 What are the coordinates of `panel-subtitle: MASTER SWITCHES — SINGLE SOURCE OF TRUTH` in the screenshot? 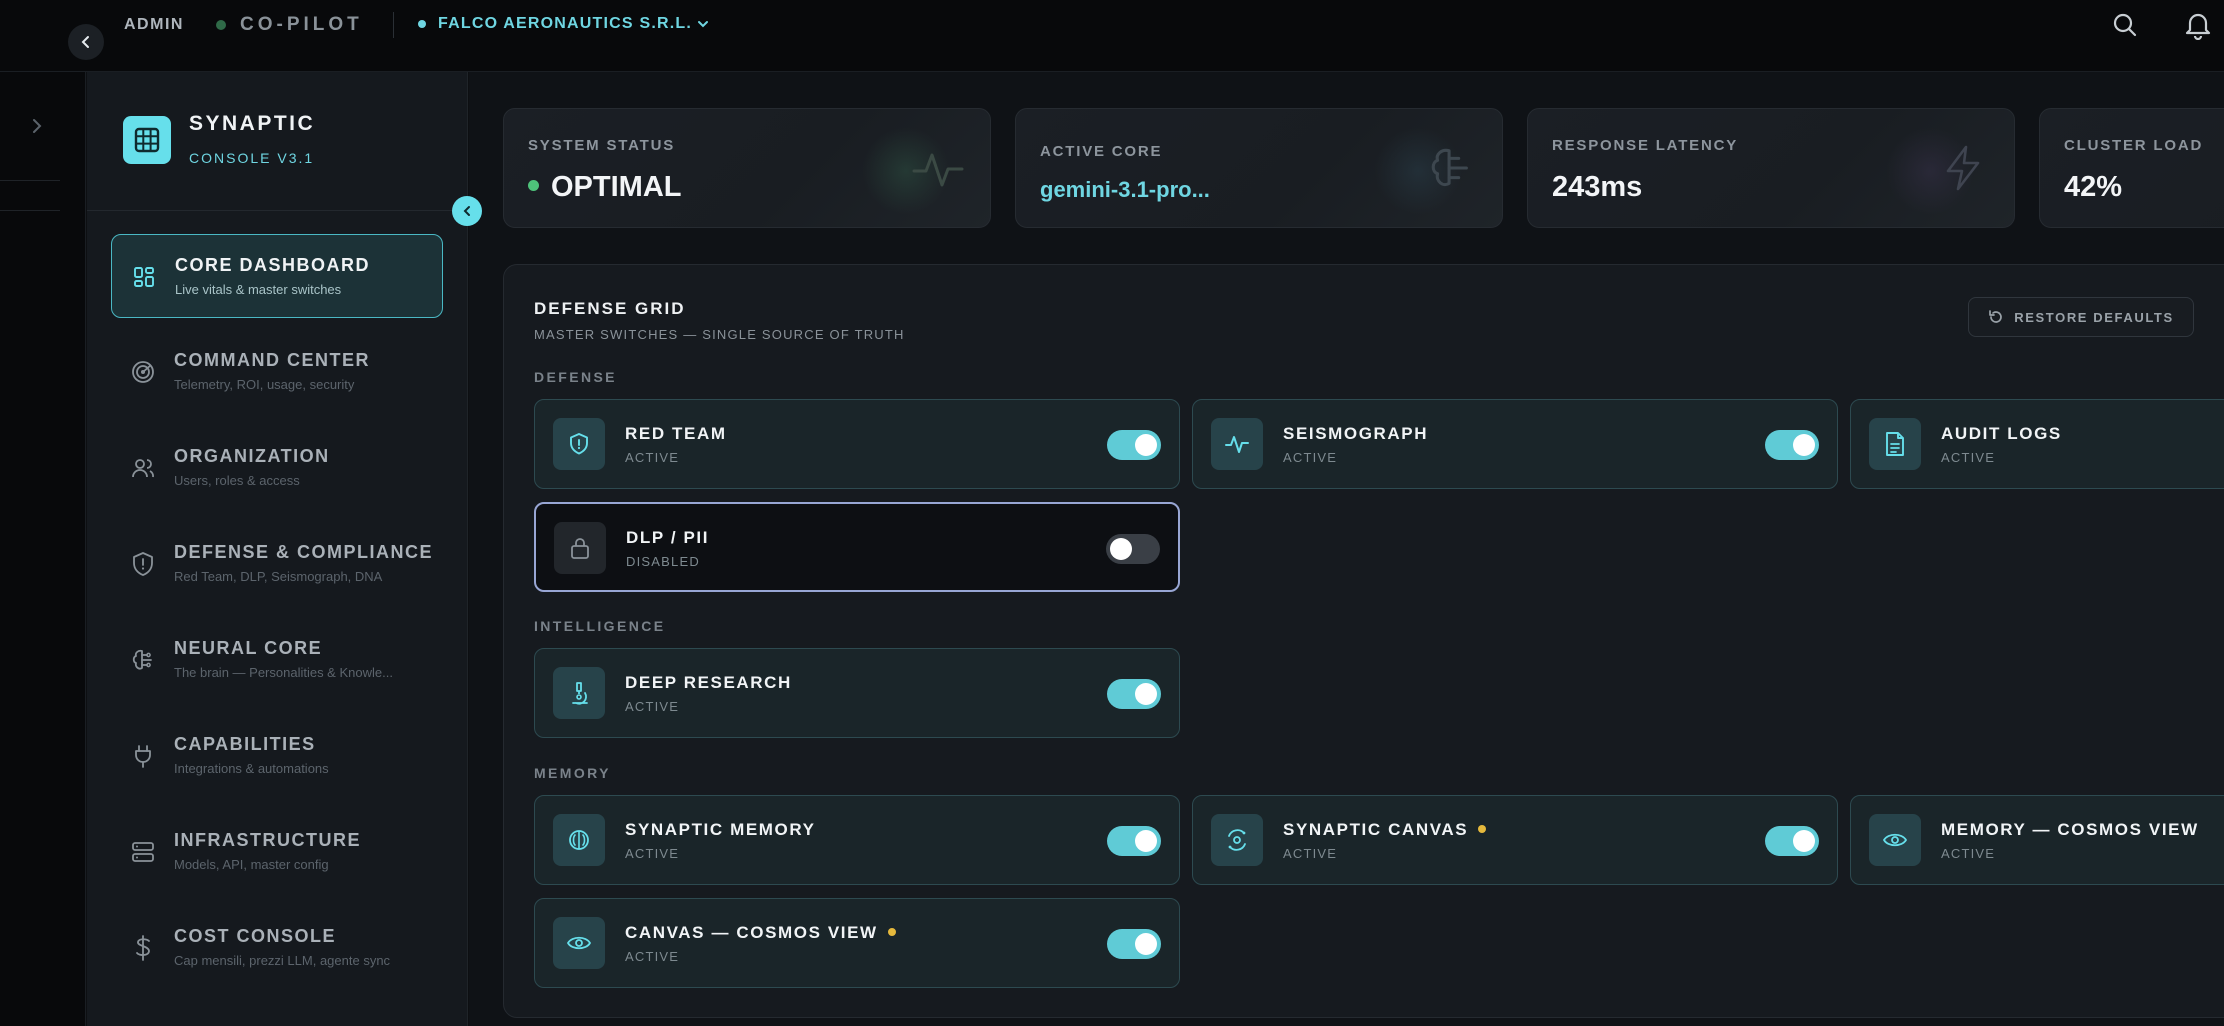 It's located at (719, 334).